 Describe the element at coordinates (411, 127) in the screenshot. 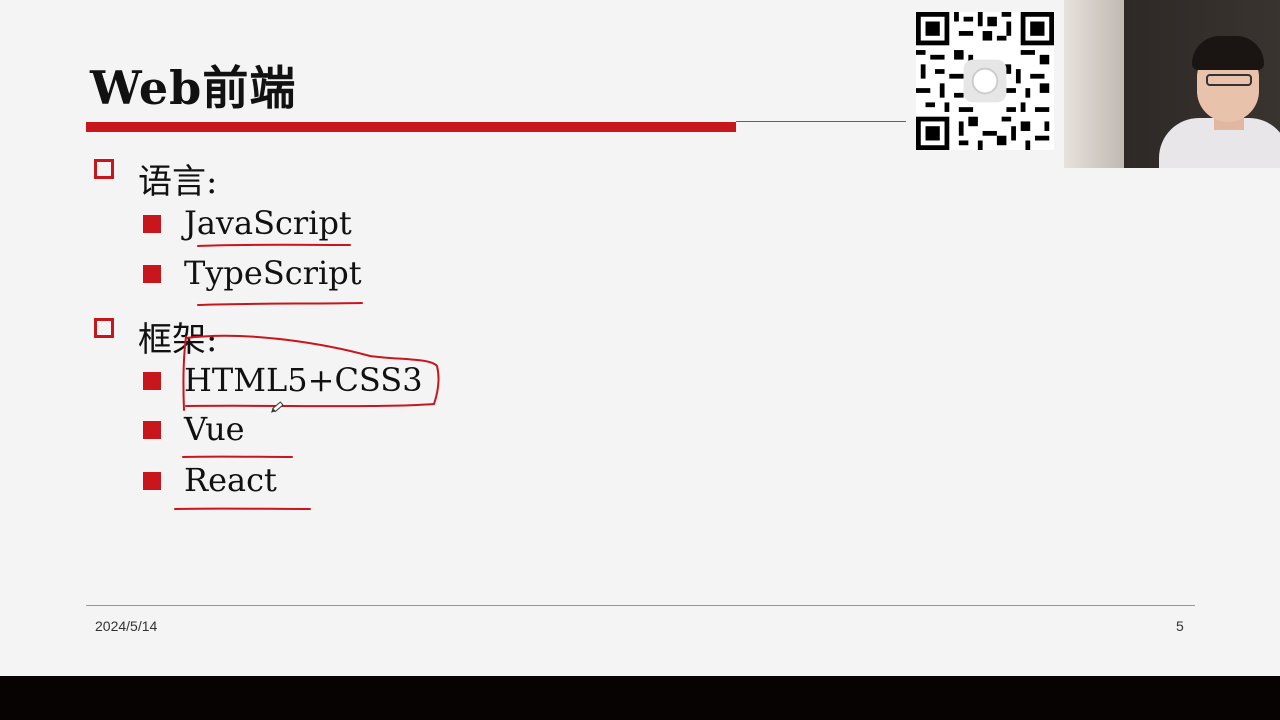

I see `title-underline-bar` at that location.